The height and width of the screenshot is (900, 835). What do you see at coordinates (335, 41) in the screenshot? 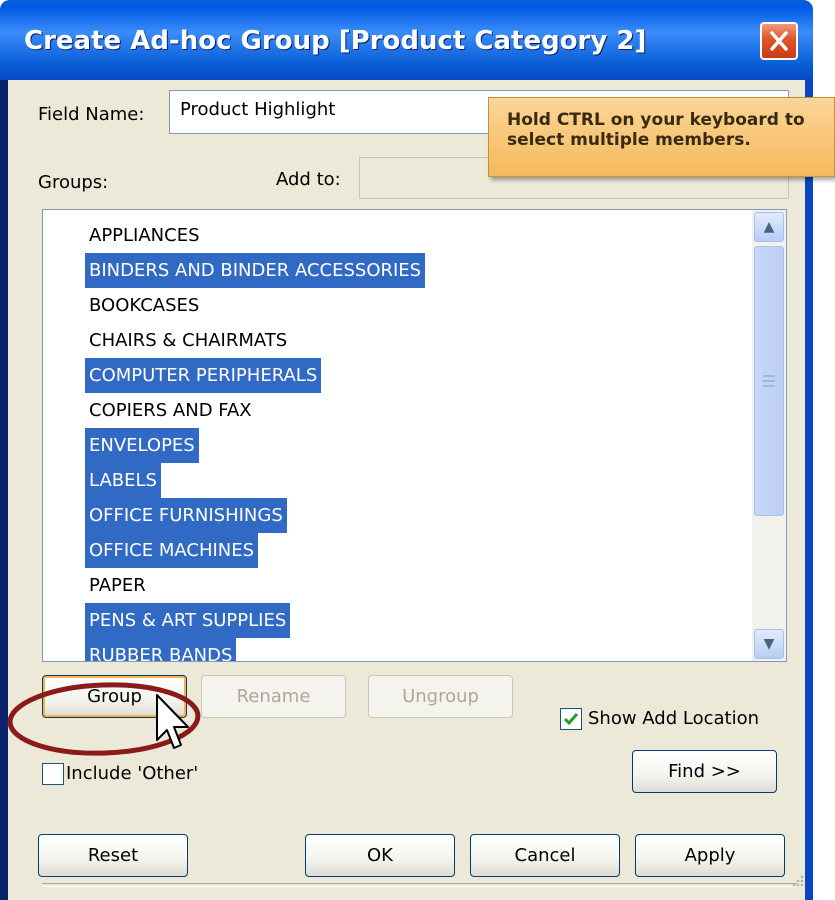
I see `window-title: Create Ad-hoc Group [Product Category 2]` at bounding box center [335, 41].